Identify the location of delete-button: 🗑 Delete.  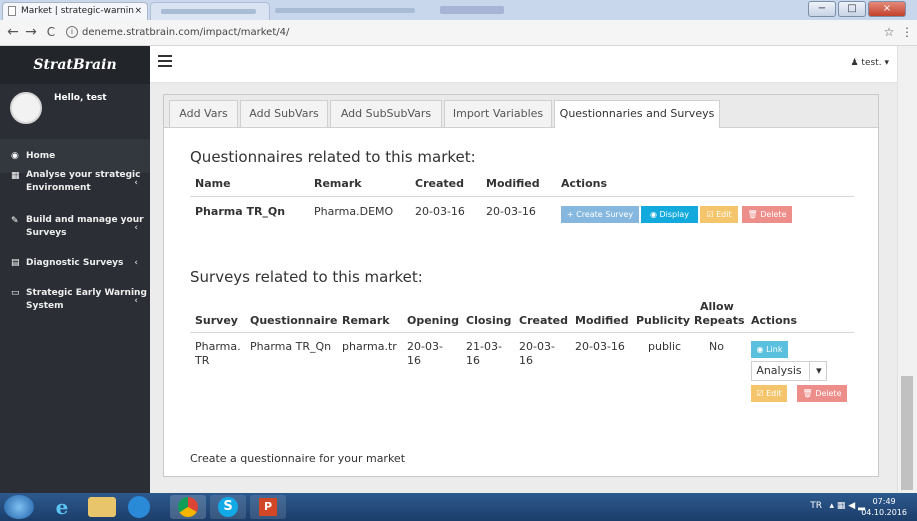
(767, 214).